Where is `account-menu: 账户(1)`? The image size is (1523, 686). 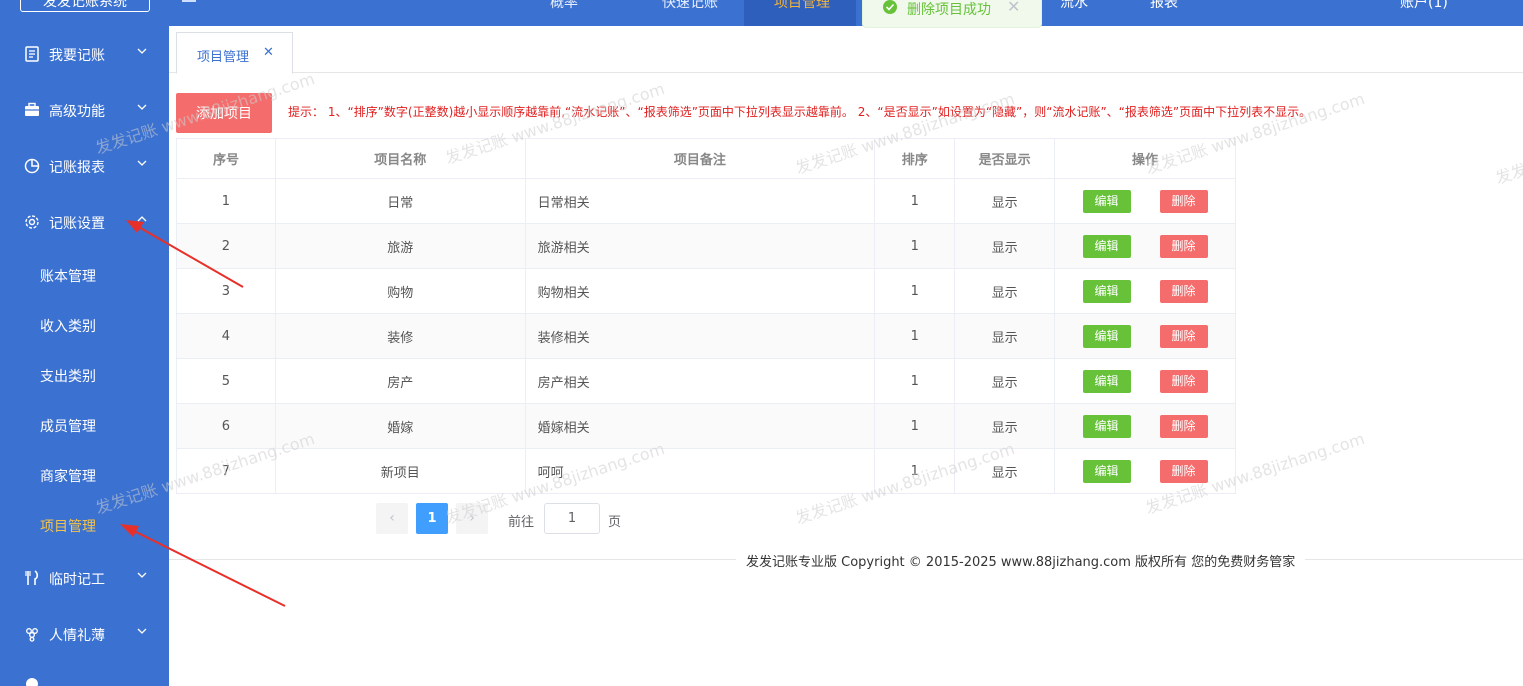
account-menu: 账户(1) is located at coordinates (1424, 6).